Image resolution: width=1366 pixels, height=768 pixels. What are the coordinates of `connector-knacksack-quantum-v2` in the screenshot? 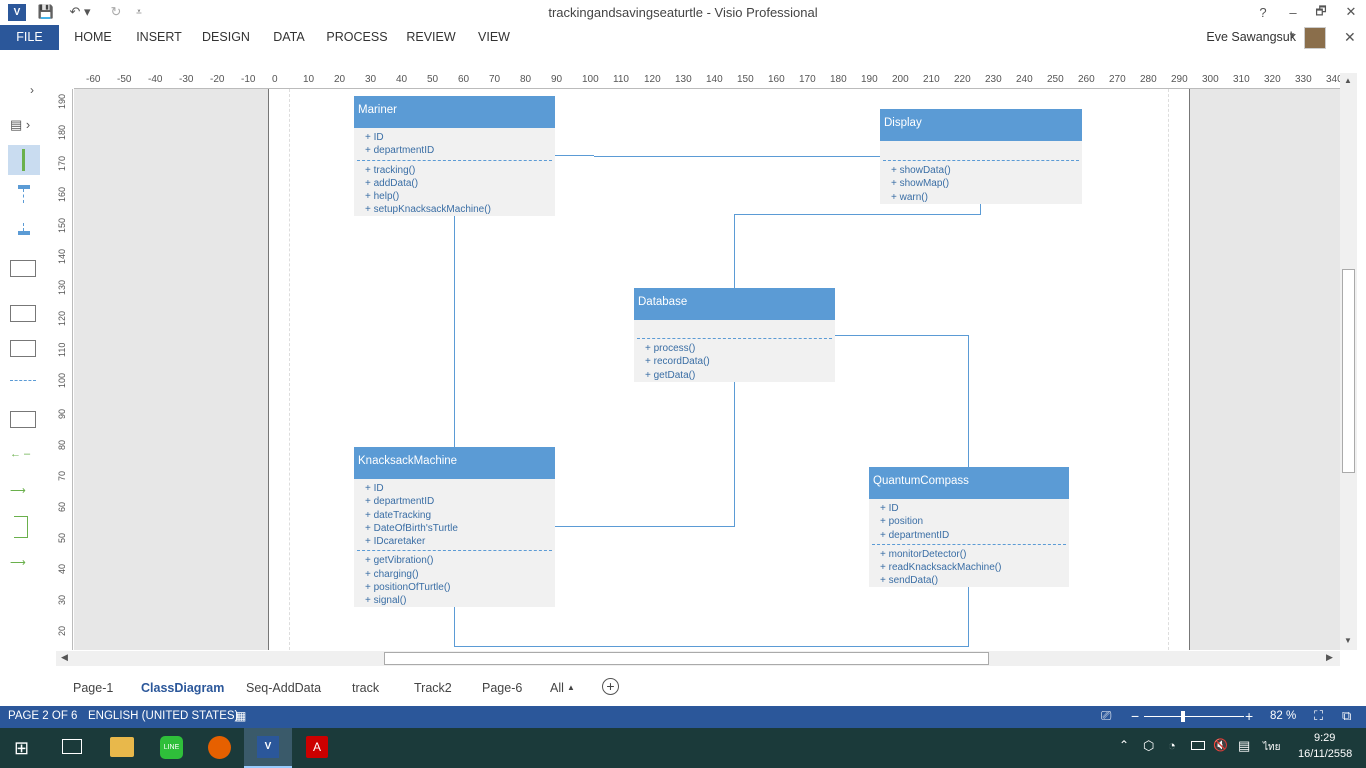 It's located at (968, 617).